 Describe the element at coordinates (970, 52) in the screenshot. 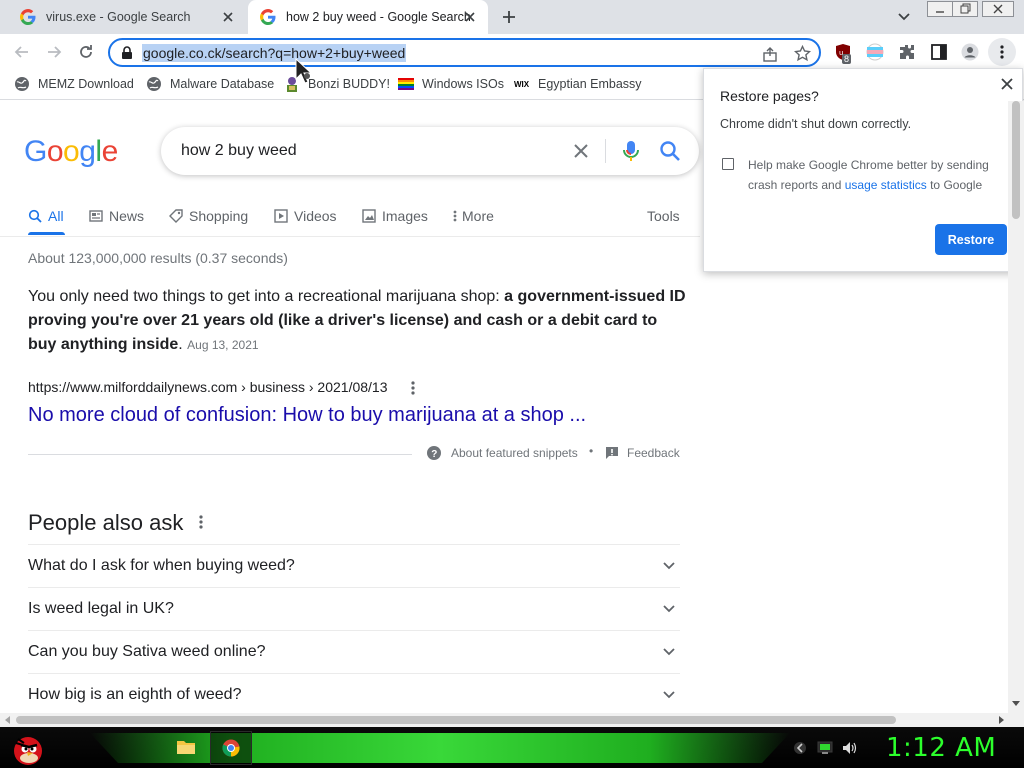

I see `profile-avatar-icon` at that location.